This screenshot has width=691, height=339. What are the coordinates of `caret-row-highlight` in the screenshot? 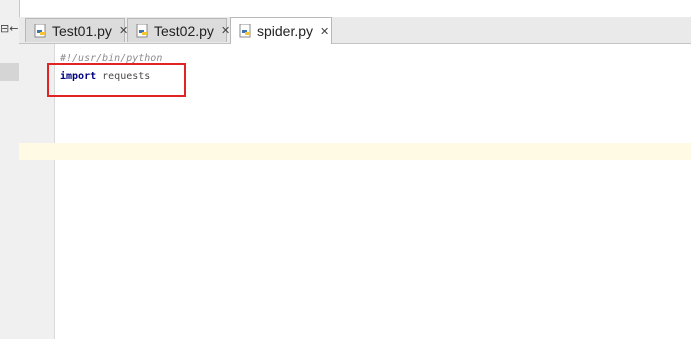 It's located at (355, 151).